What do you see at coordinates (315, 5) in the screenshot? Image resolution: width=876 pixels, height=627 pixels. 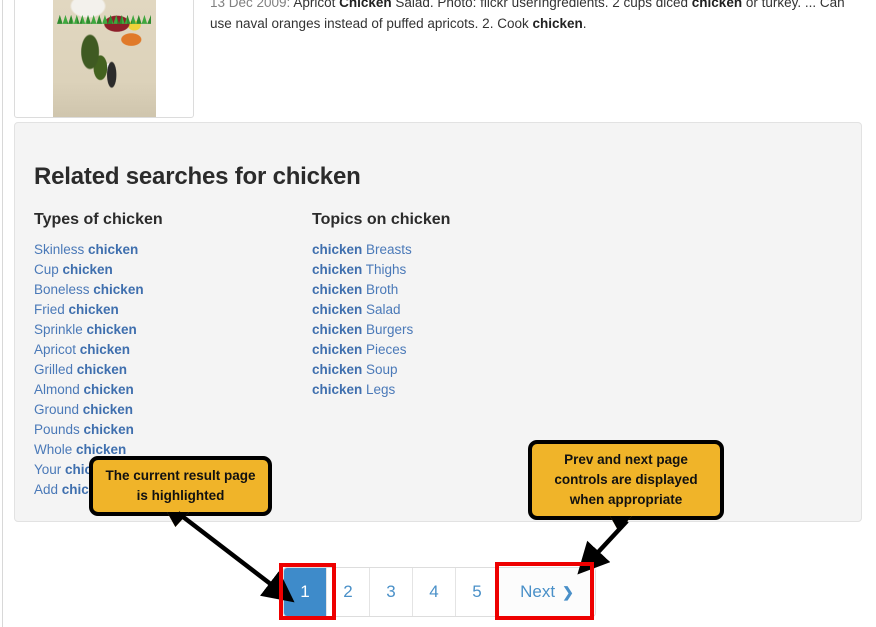 I see `snippet-text-a: Apricot` at bounding box center [315, 5].